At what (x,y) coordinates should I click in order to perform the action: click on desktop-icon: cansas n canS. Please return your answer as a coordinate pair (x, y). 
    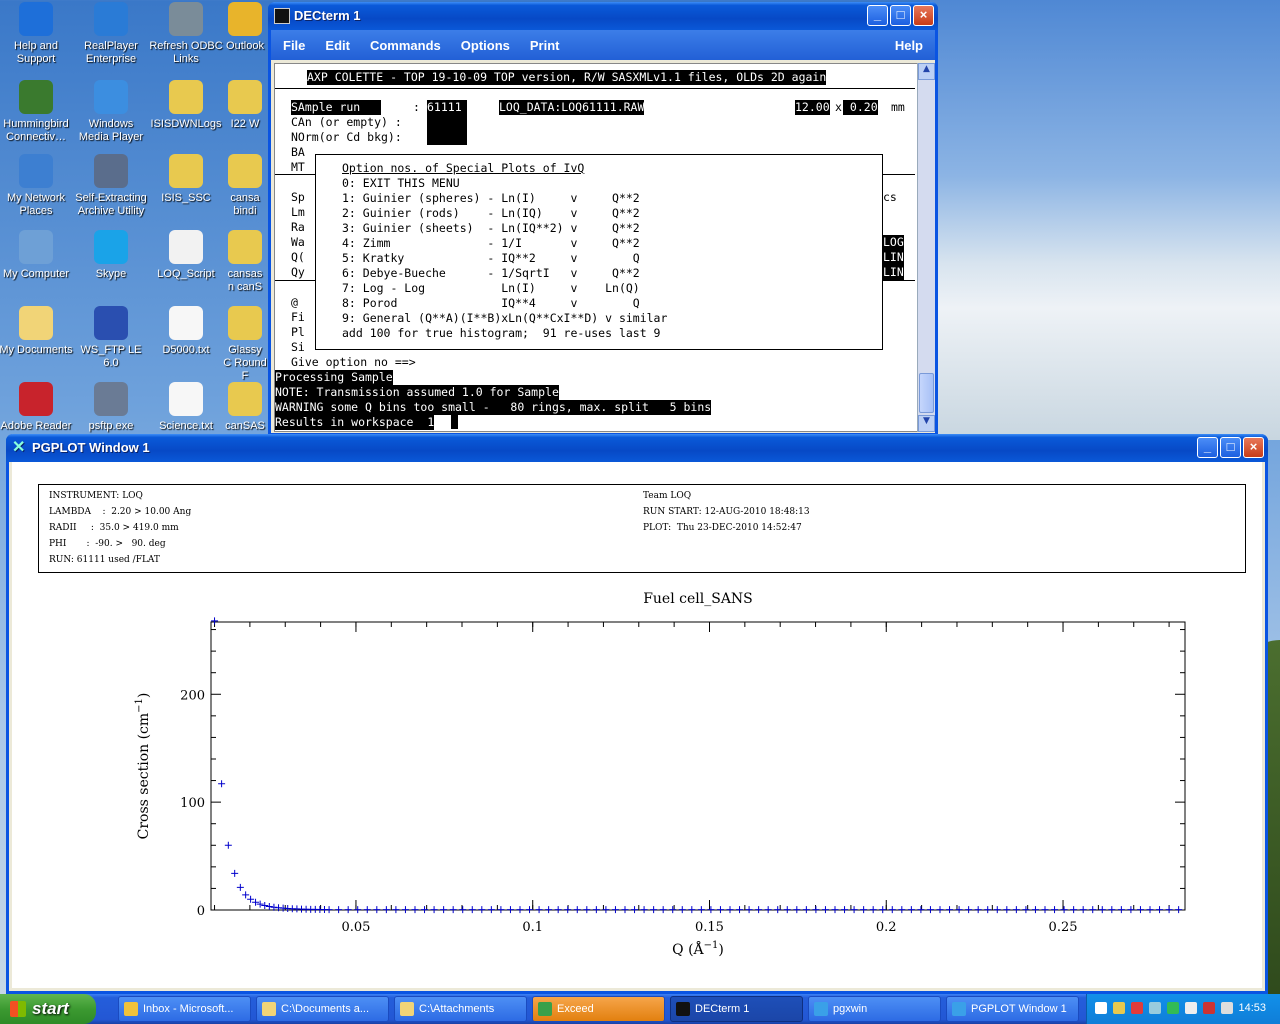
    Looking at the image, I should click on (245, 262).